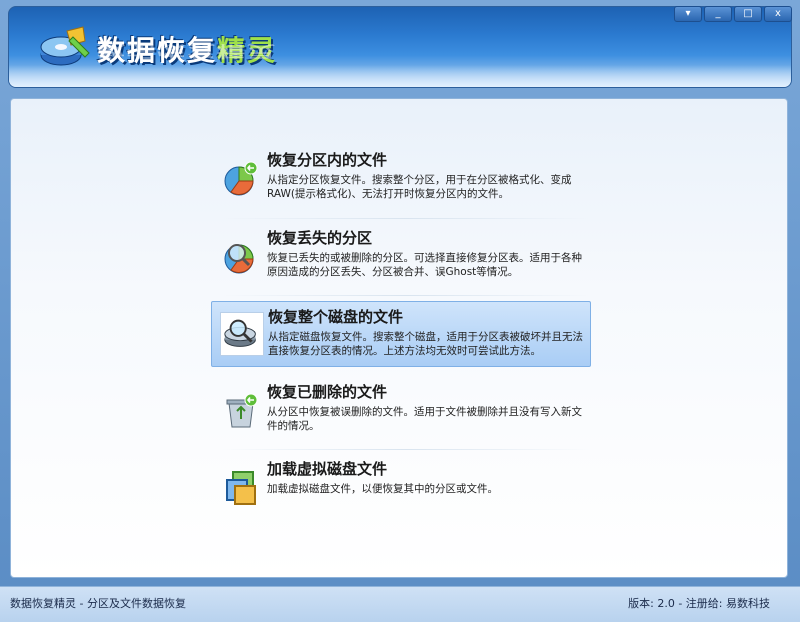 This screenshot has width=800, height=622. What do you see at coordinates (241, 488) in the screenshot?
I see `virtual-disk-icon` at bounding box center [241, 488].